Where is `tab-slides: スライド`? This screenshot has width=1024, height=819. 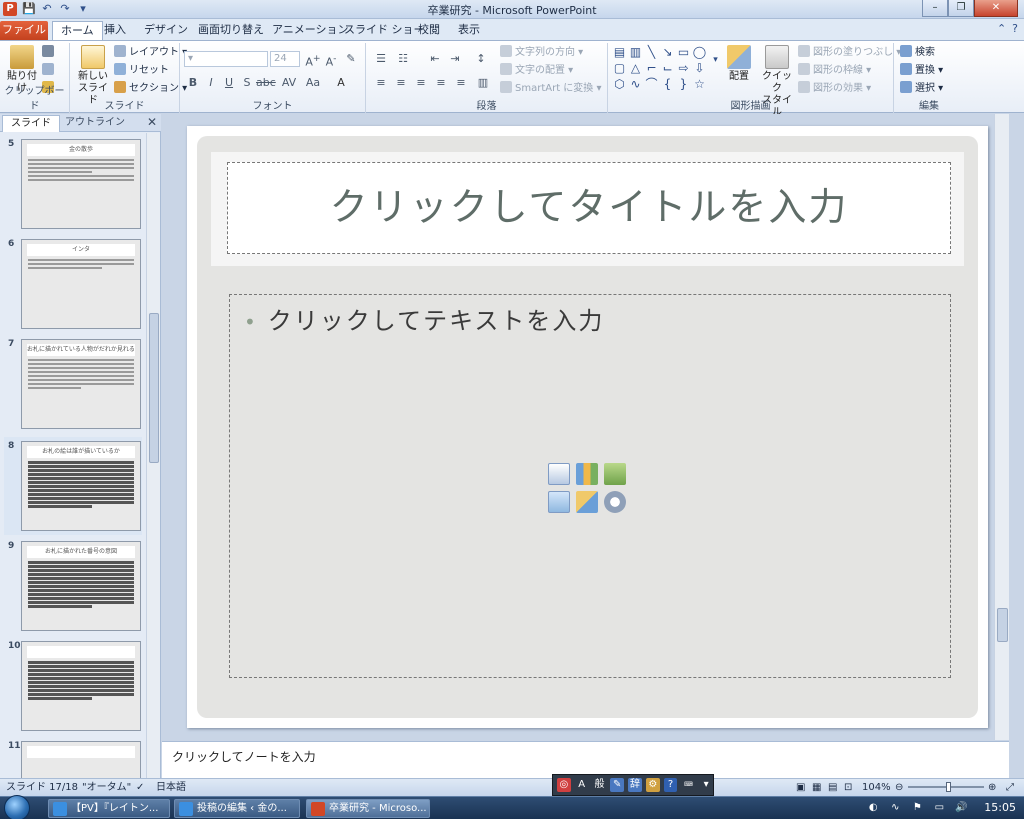 tab-slides: スライド is located at coordinates (31, 123).